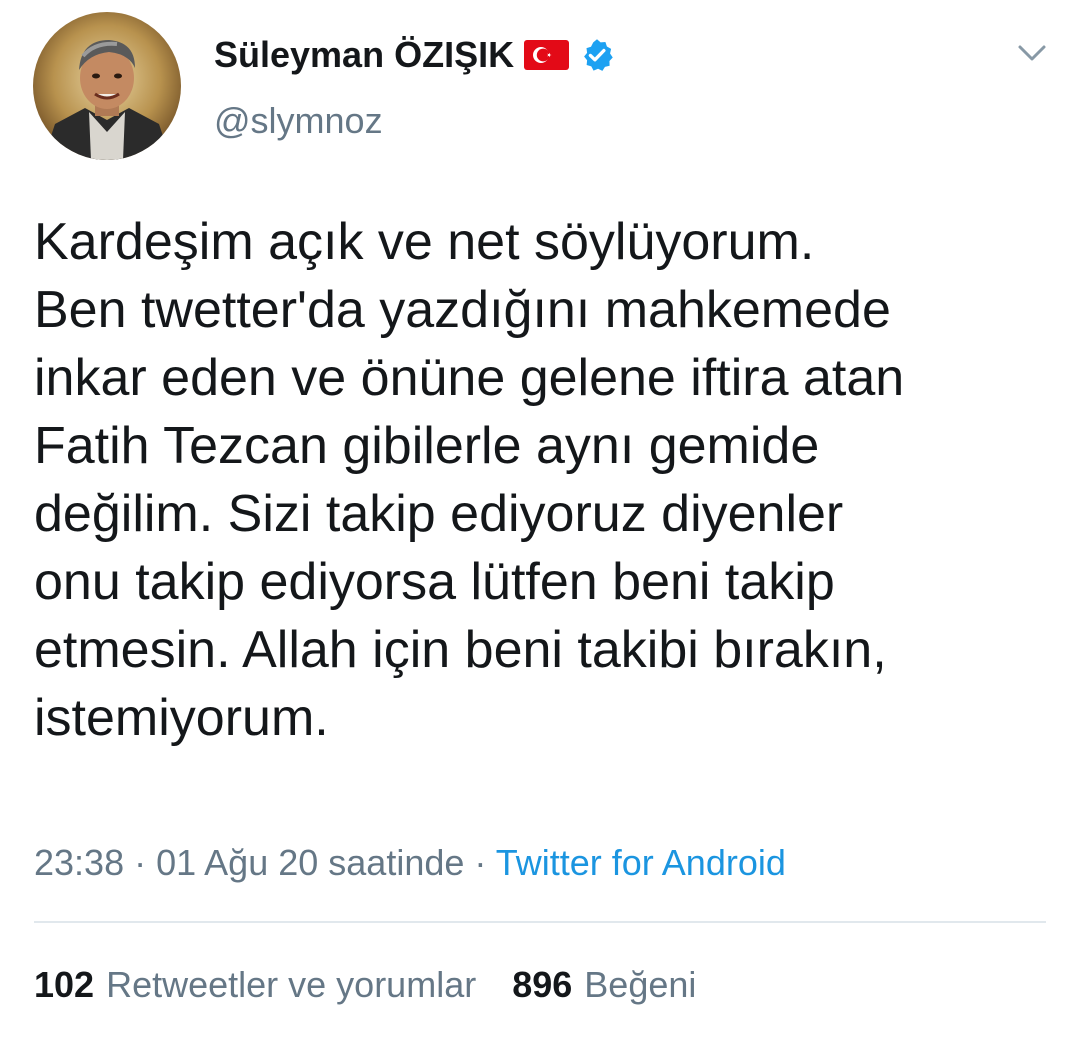  Describe the element at coordinates (540, 922) in the screenshot. I see `divider` at that location.